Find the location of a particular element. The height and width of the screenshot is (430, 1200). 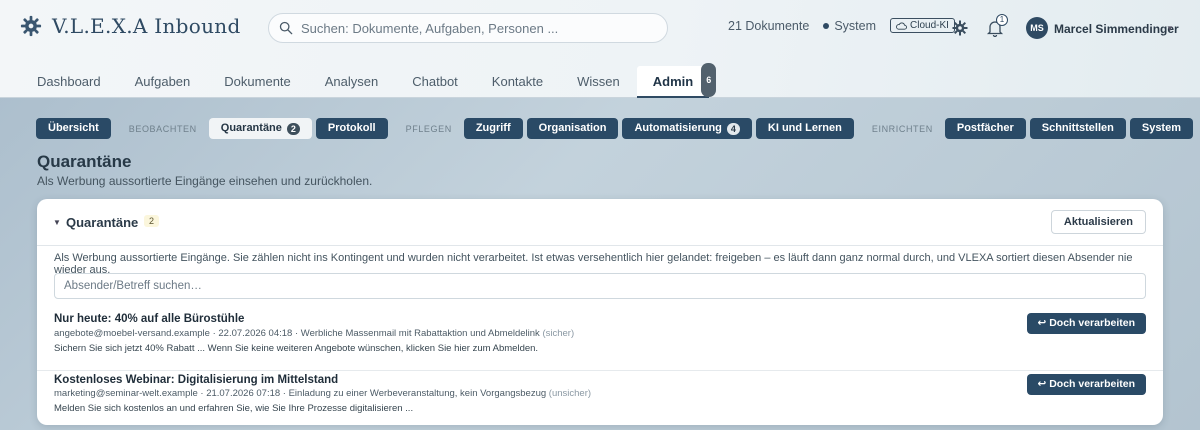

tab-admin: Admin 6 is located at coordinates (676, 80).